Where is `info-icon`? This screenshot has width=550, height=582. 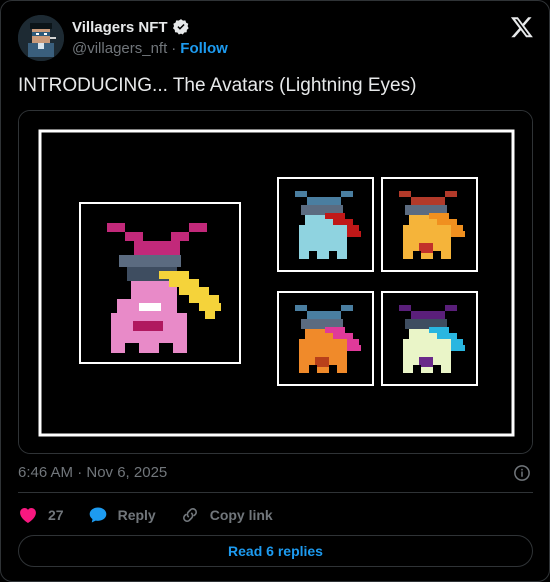 info-icon is located at coordinates (522, 473).